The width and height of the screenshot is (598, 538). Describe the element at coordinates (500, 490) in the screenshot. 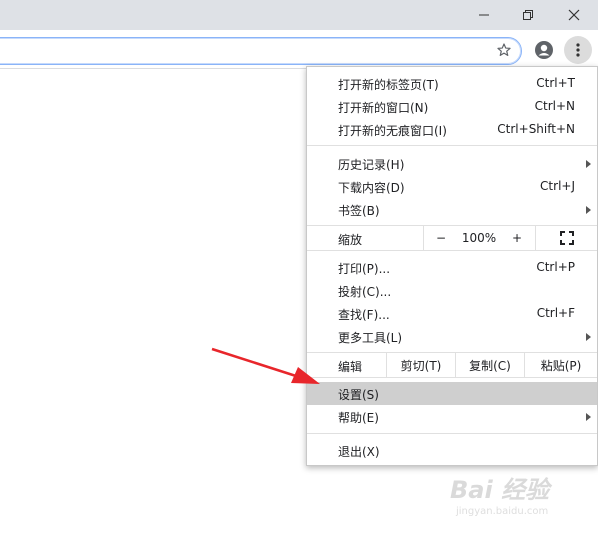

I see `watermark-logo: Bai 经验` at that location.